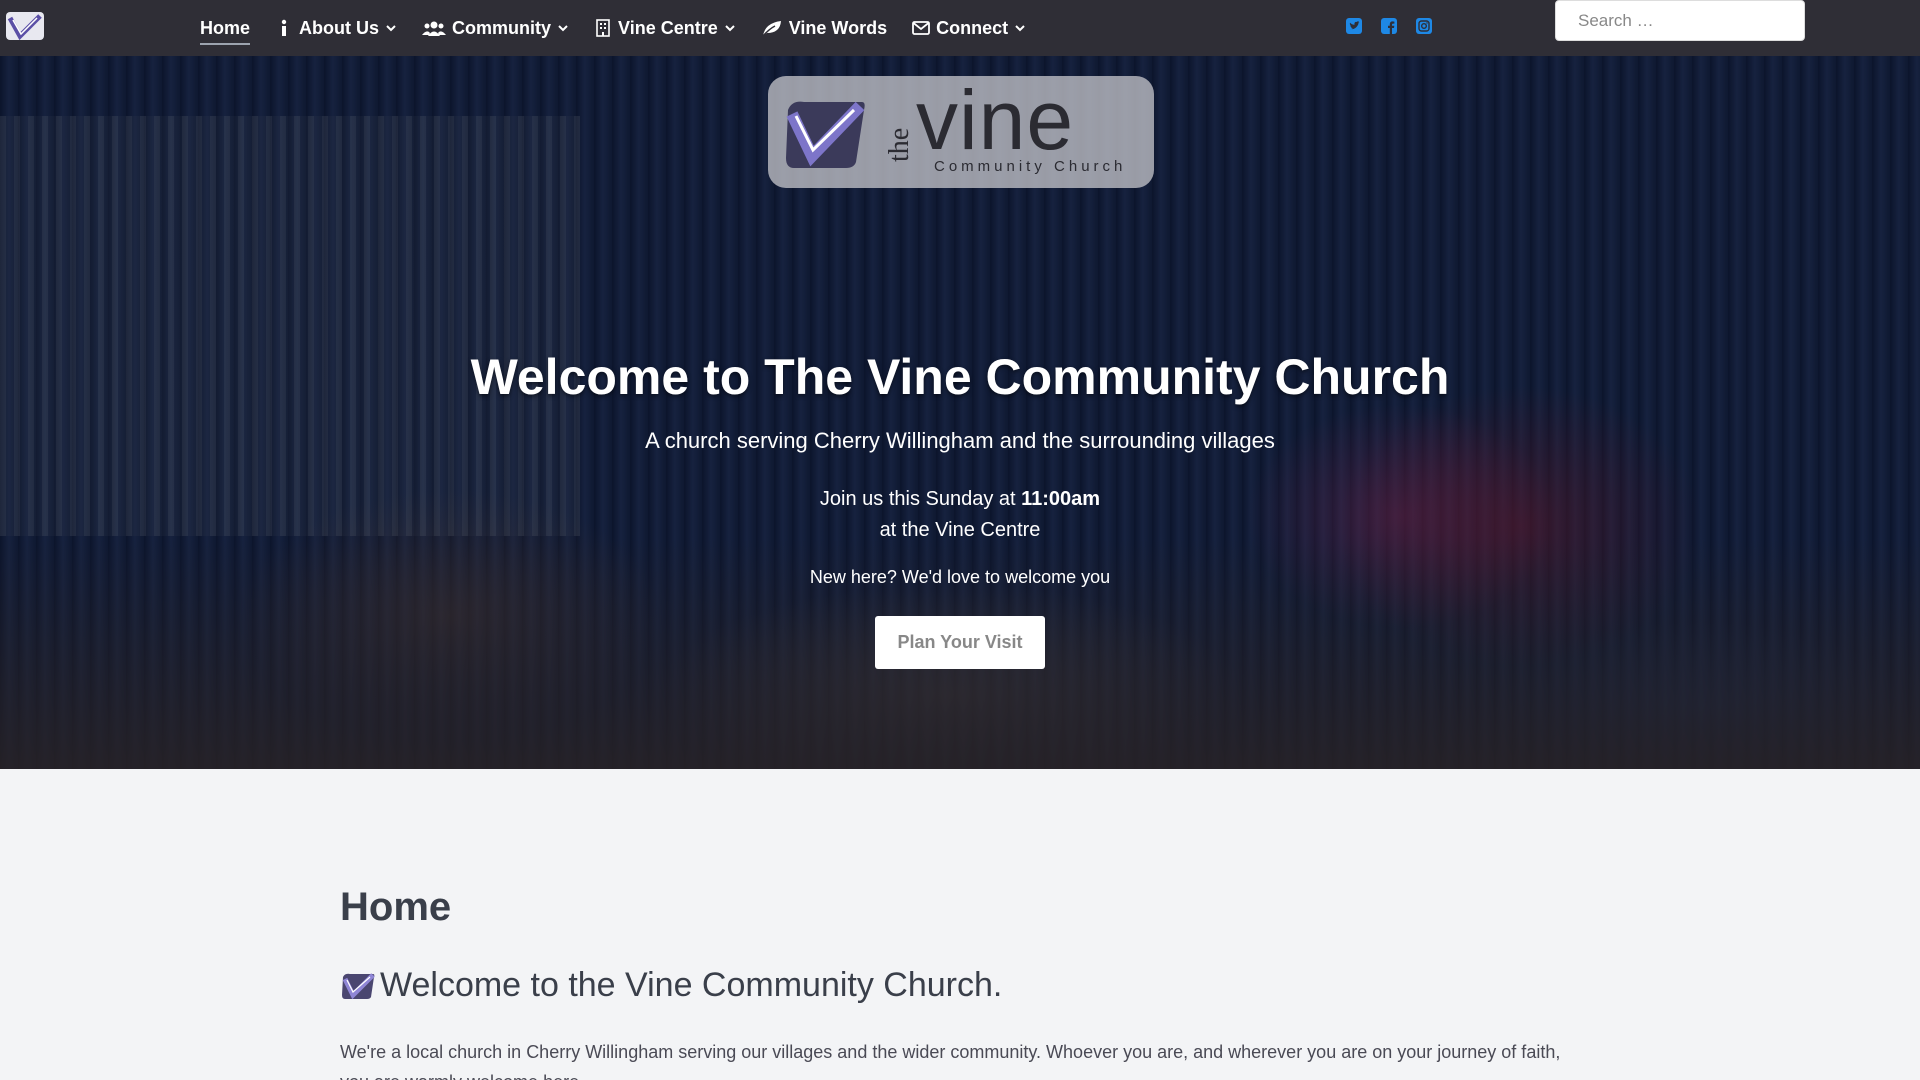 This screenshot has height=1080, width=1920. I want to click on info-icon, so click(284, 28).